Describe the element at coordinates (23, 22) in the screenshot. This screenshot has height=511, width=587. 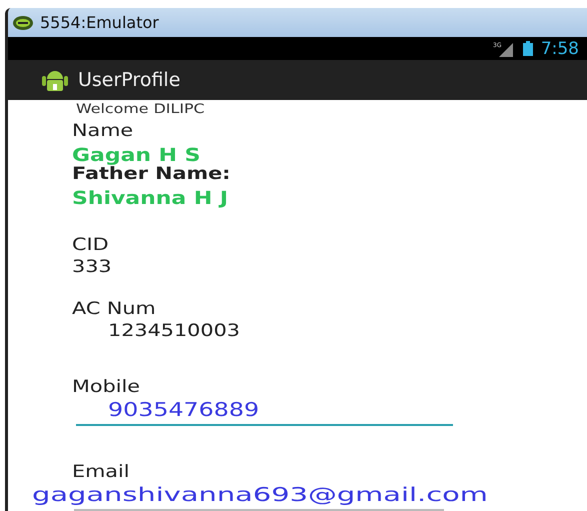
I see `emulator-icon` at that location.